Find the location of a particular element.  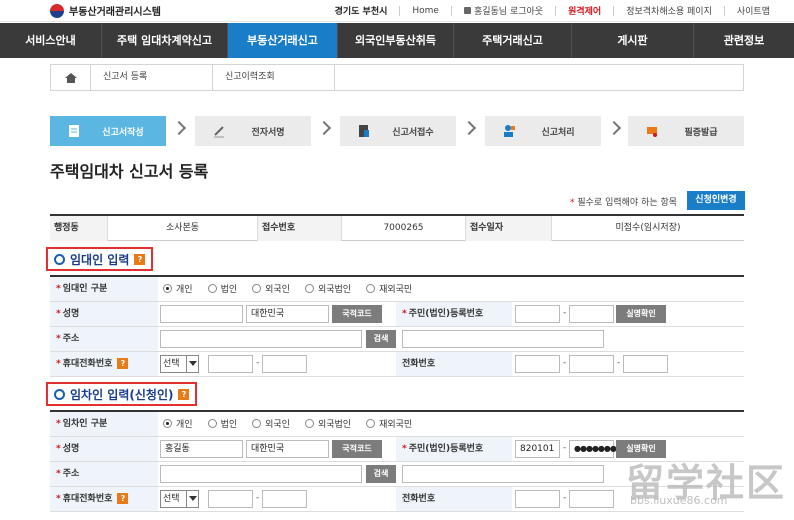

lessee-type-foreign-corp: 외국법인 is located at coordinates (327, 423).